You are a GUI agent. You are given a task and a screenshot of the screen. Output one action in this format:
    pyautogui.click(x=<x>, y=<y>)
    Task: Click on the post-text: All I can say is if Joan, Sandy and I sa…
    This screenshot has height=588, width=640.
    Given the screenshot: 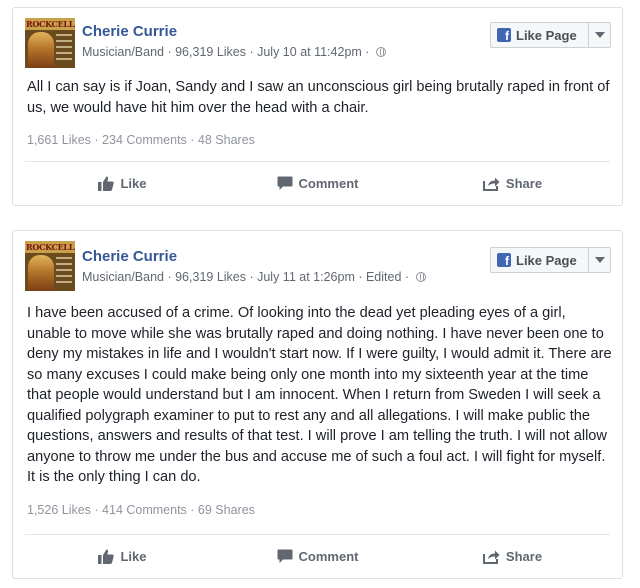 What is the action you would take?
    pyautogui.click(x=318, y=97)
    